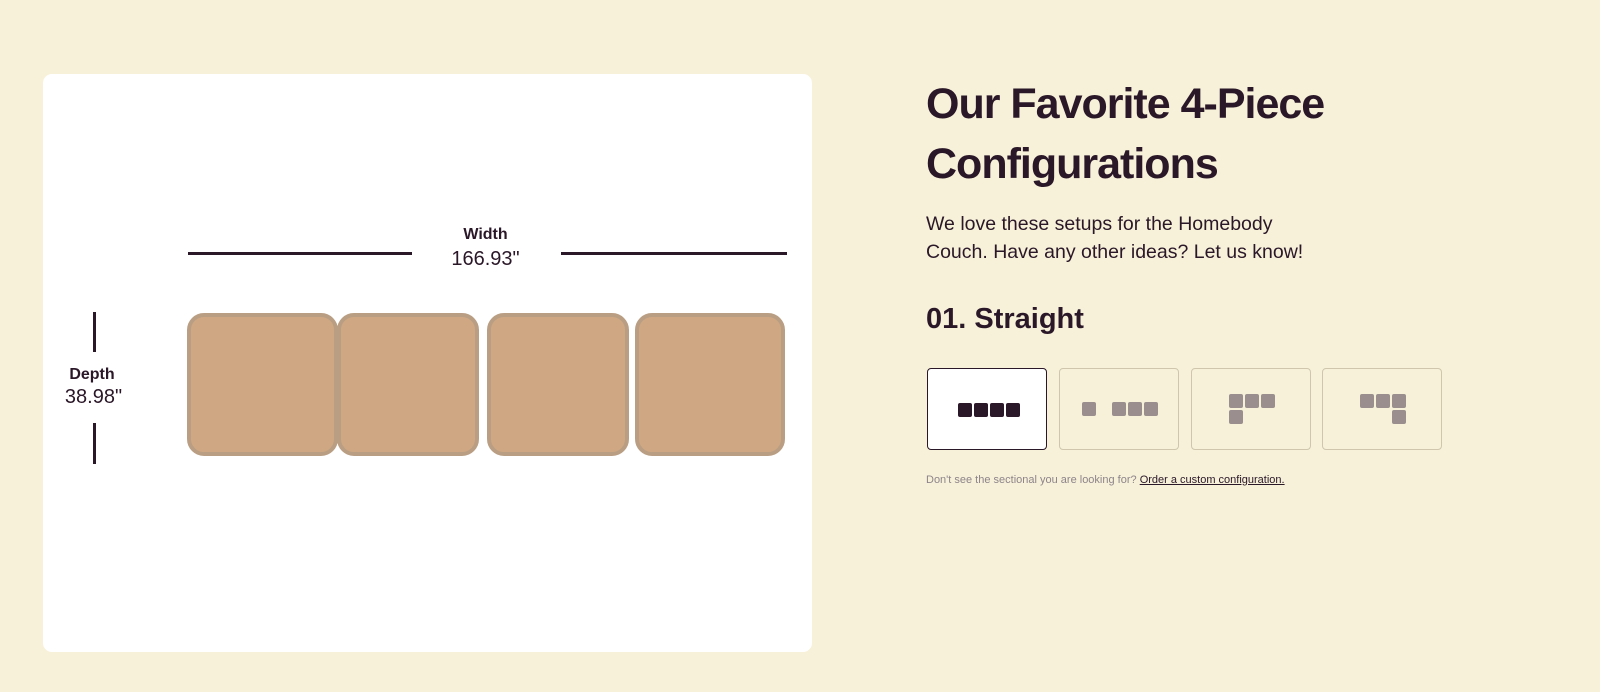 This screenshot has width=1600, height=692. I want to click on depth-label: Depth, so click(92, 374).